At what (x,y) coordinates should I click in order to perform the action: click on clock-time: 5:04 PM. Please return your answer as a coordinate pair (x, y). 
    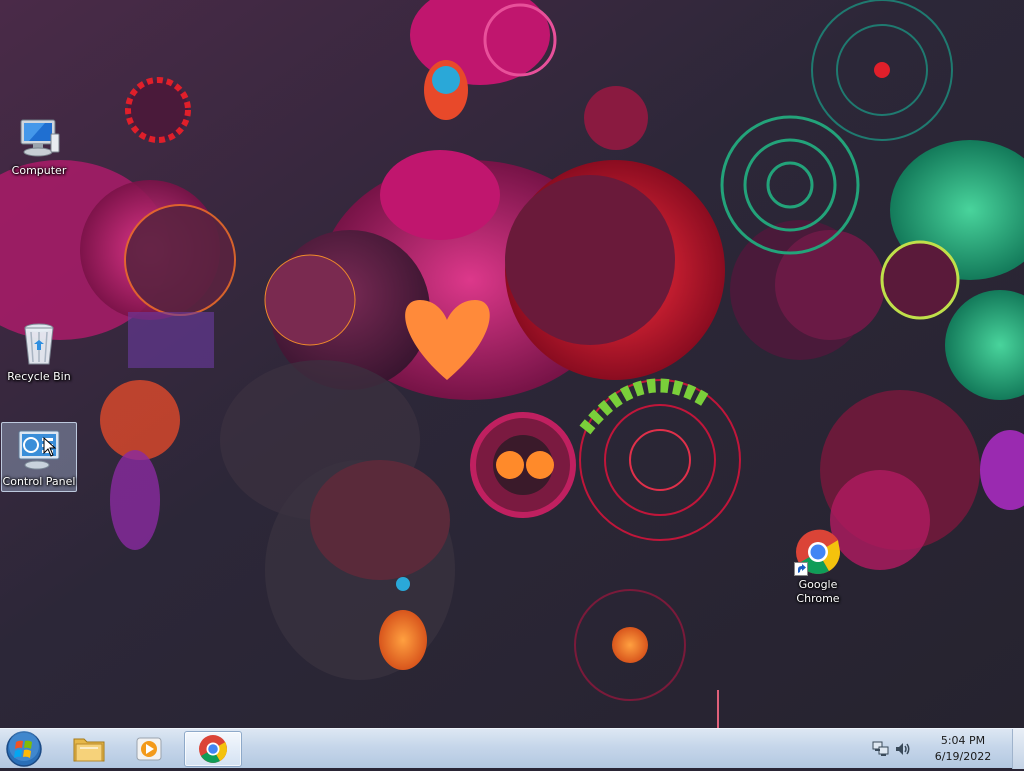
    Looking at the image, I should click on (963, 740).